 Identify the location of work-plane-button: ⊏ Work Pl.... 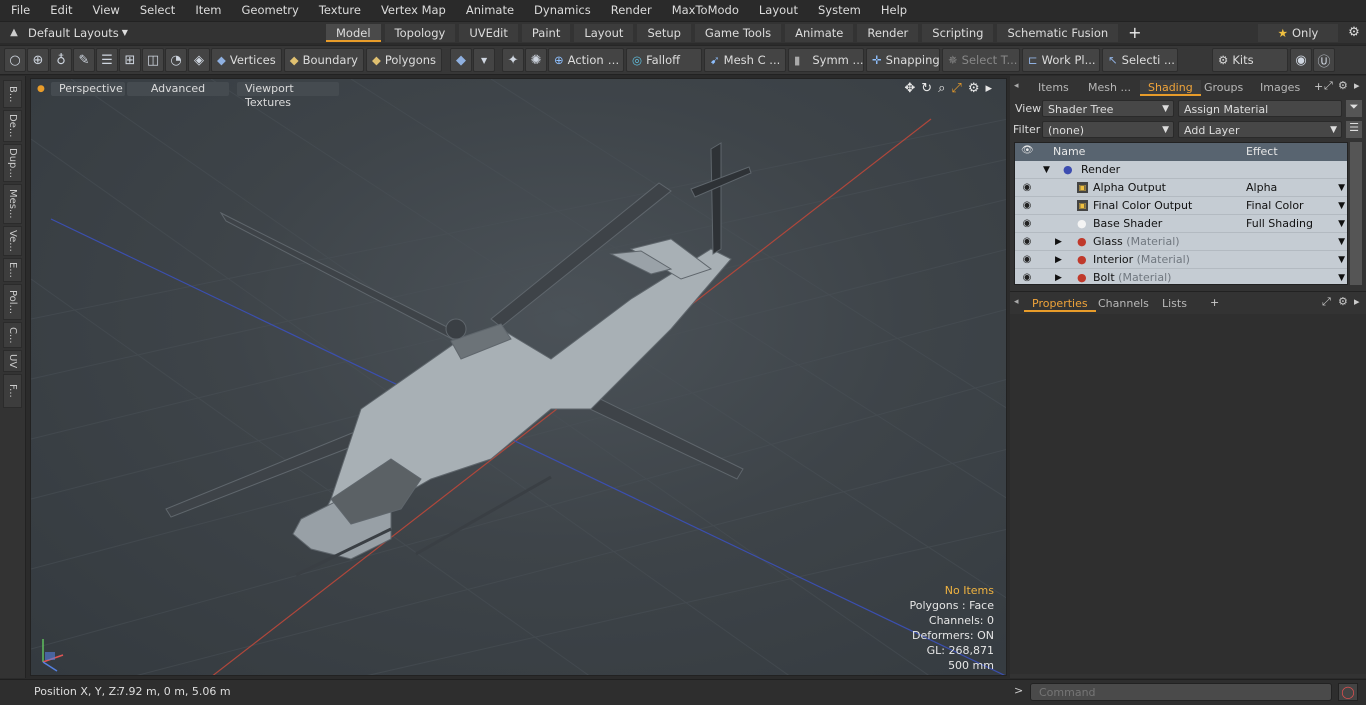
(1061, 60).